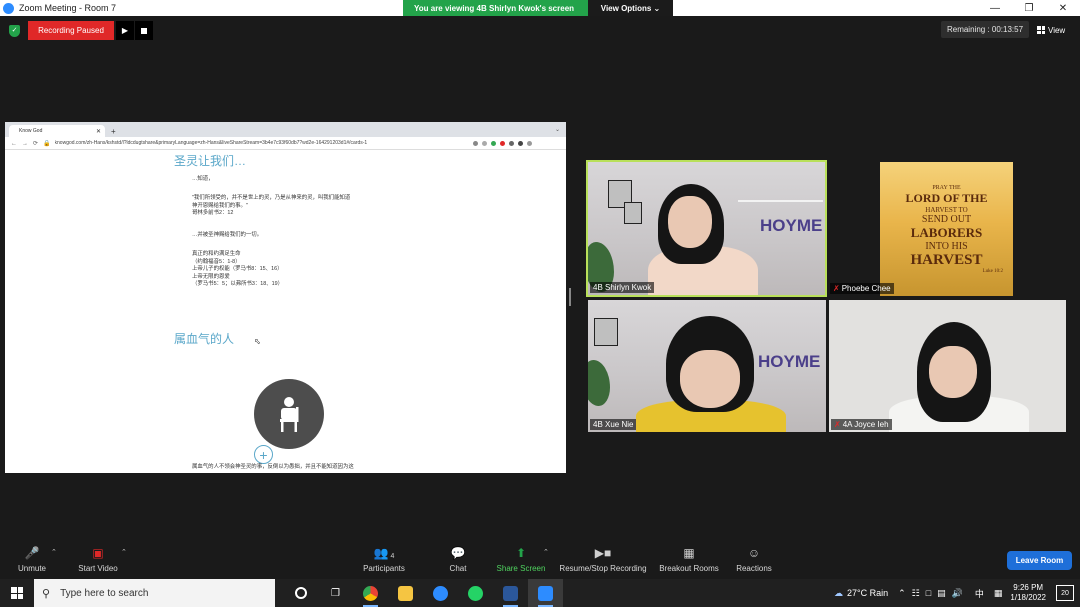  I want to click on video-tile-xue-nie: HOYME 4B Xue Nie, so click(707, 366).